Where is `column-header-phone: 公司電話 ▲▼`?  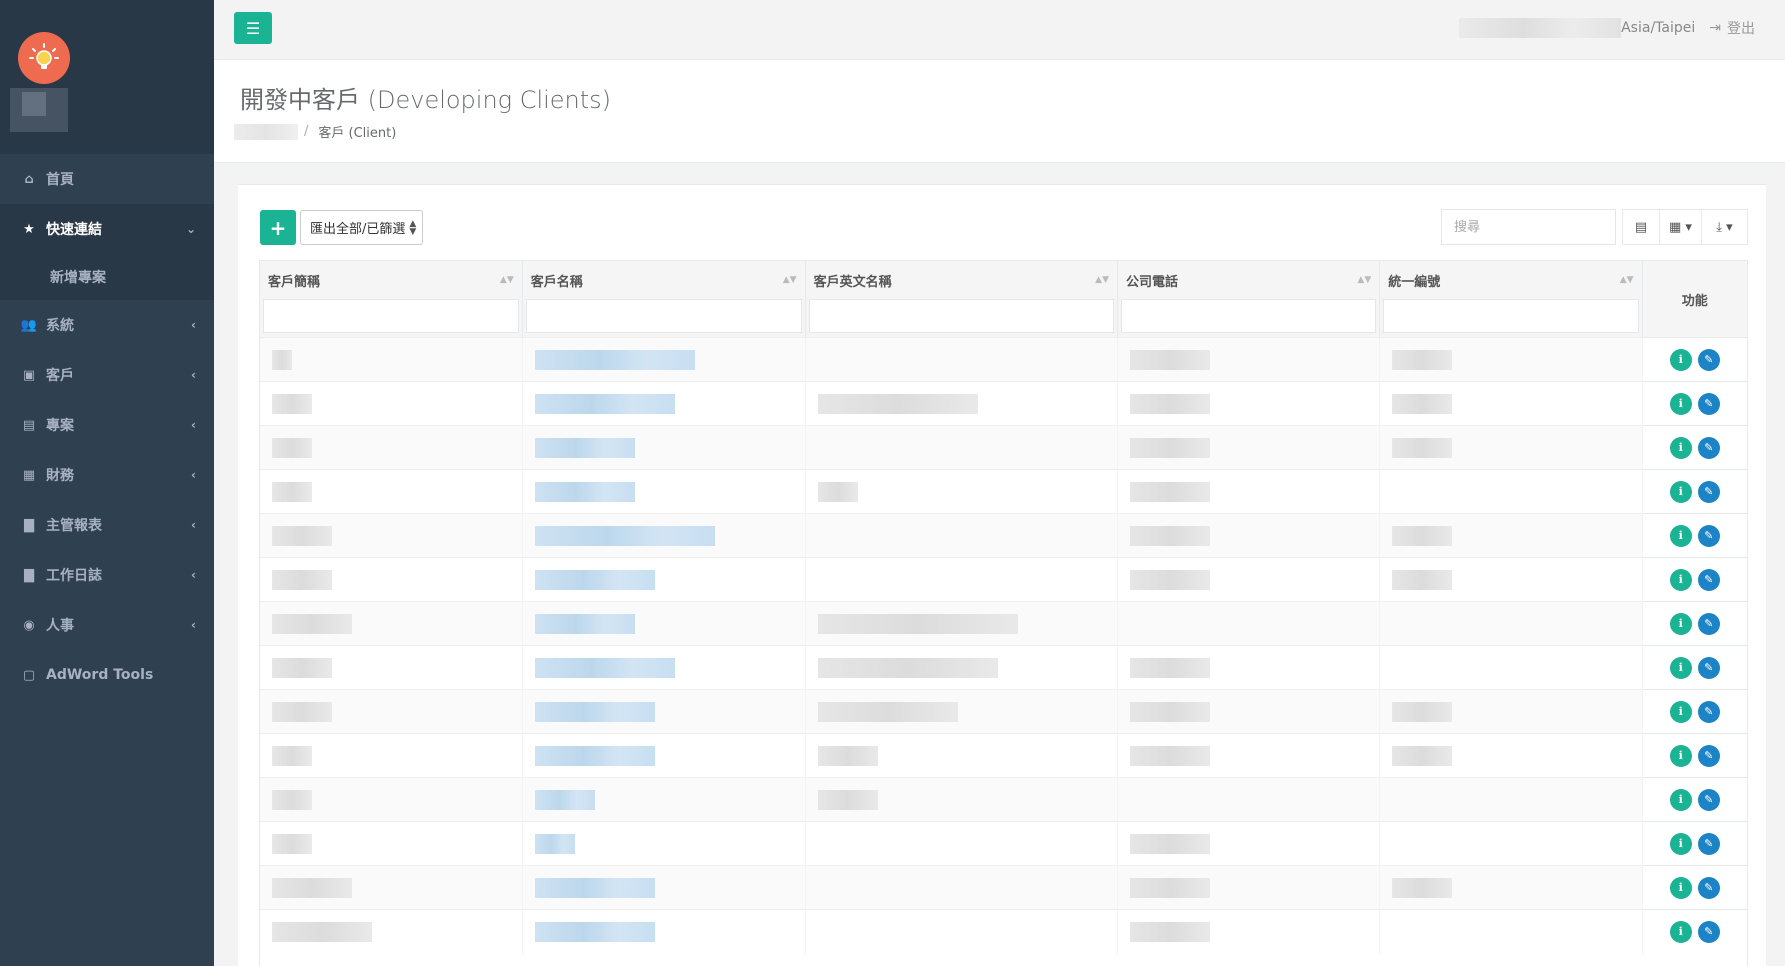
column-header-phone: 公司電話 ▲▼ is located at coordinates (1249, 299).